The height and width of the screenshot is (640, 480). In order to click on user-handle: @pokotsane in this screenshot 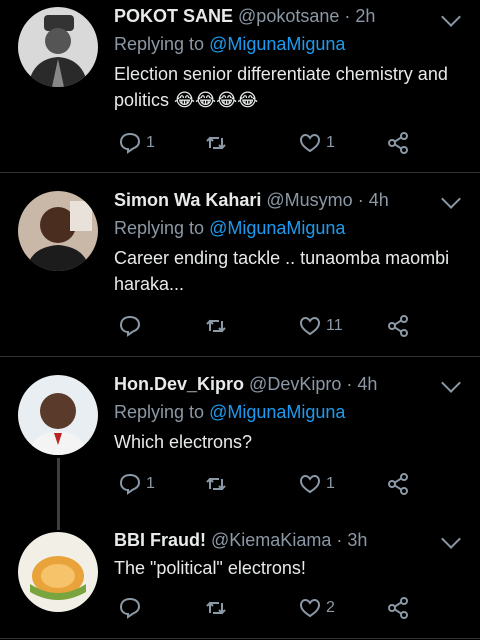, I will do `click(288, 16)`.